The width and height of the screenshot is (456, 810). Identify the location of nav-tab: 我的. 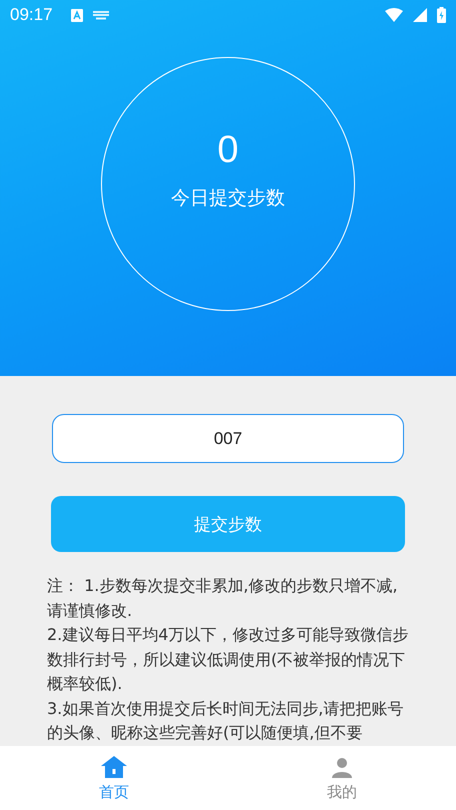
(342, 778).